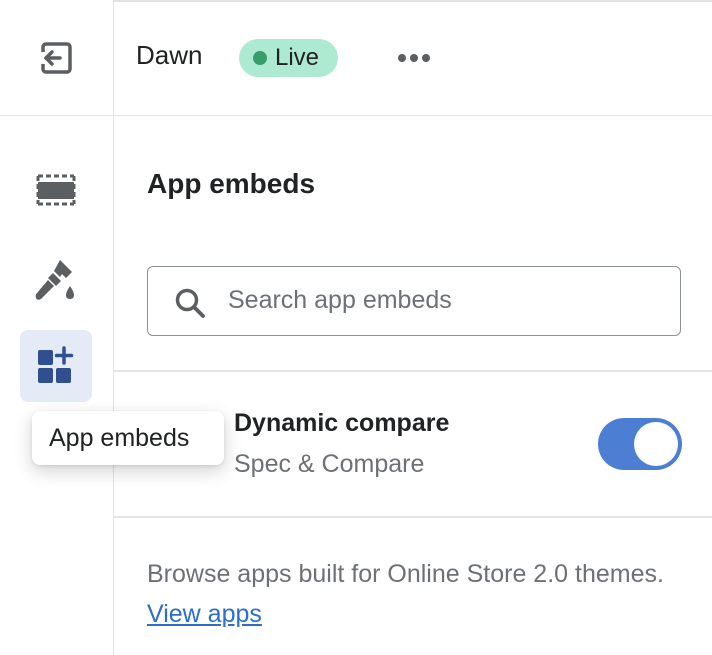 Image resolution: width=712 pixels, height=655 pixels. I want to click on theme-settings-icon, so click(54, 280).